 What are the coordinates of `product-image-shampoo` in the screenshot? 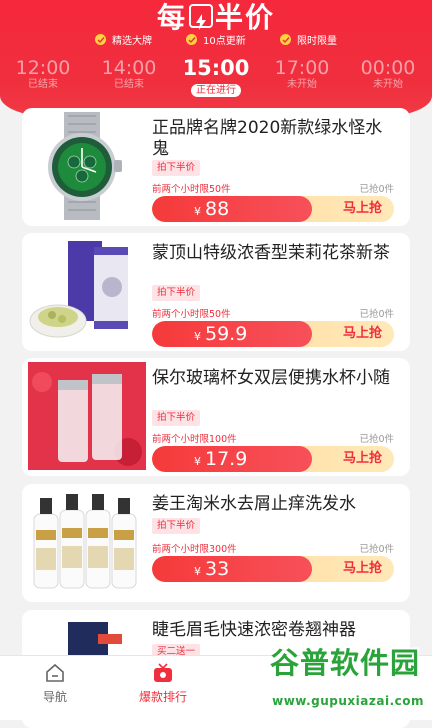 It's located at (85, 541).